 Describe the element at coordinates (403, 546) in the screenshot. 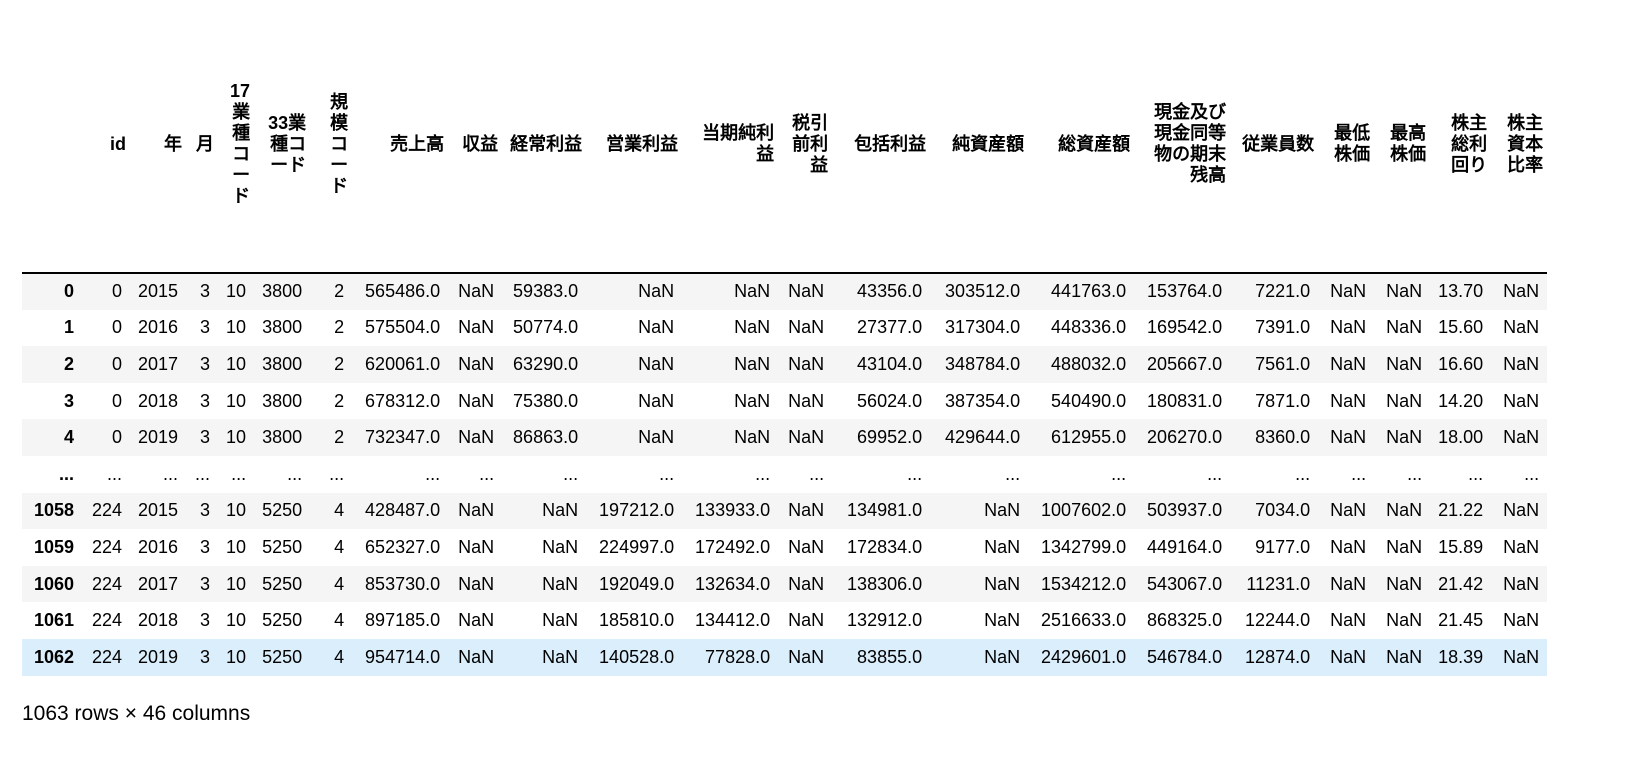

I see `table-cell: 652327.0` at that location.